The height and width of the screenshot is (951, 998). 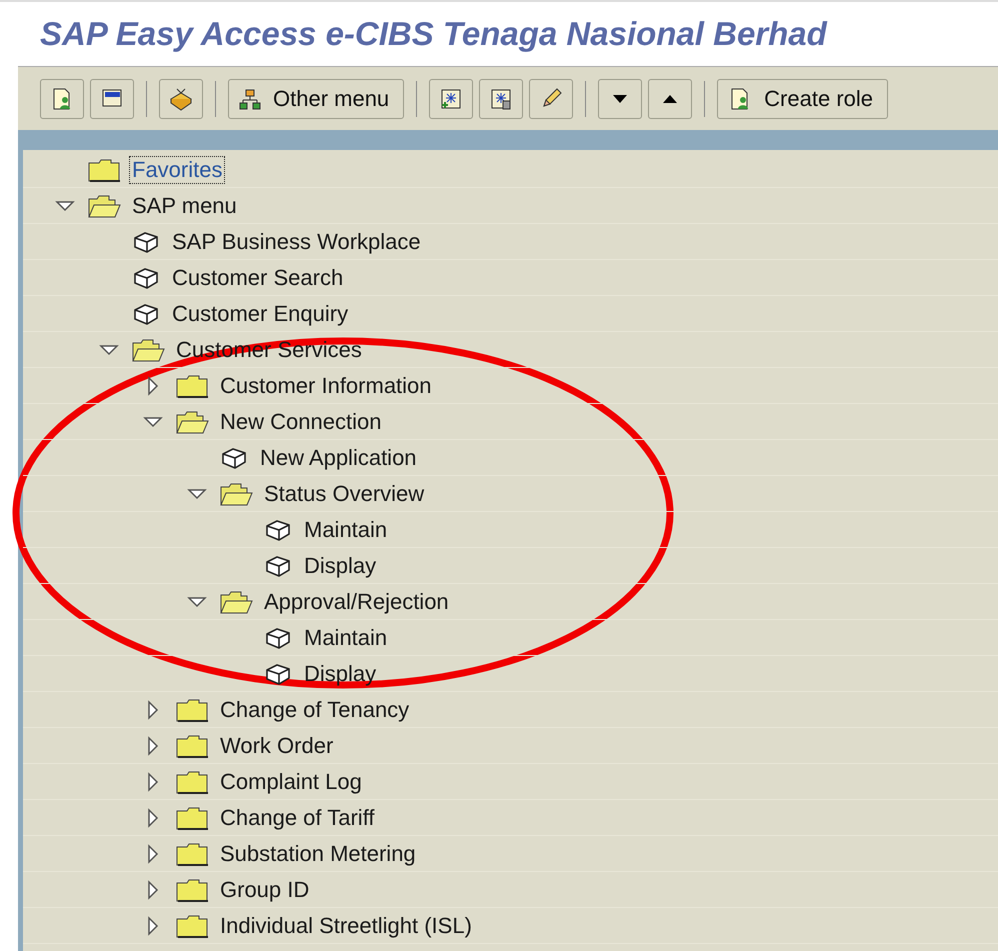 What do you see at coordinates (551, 98) in the screenshot?
I see `pencil-button` at bounding box center [551, 98].